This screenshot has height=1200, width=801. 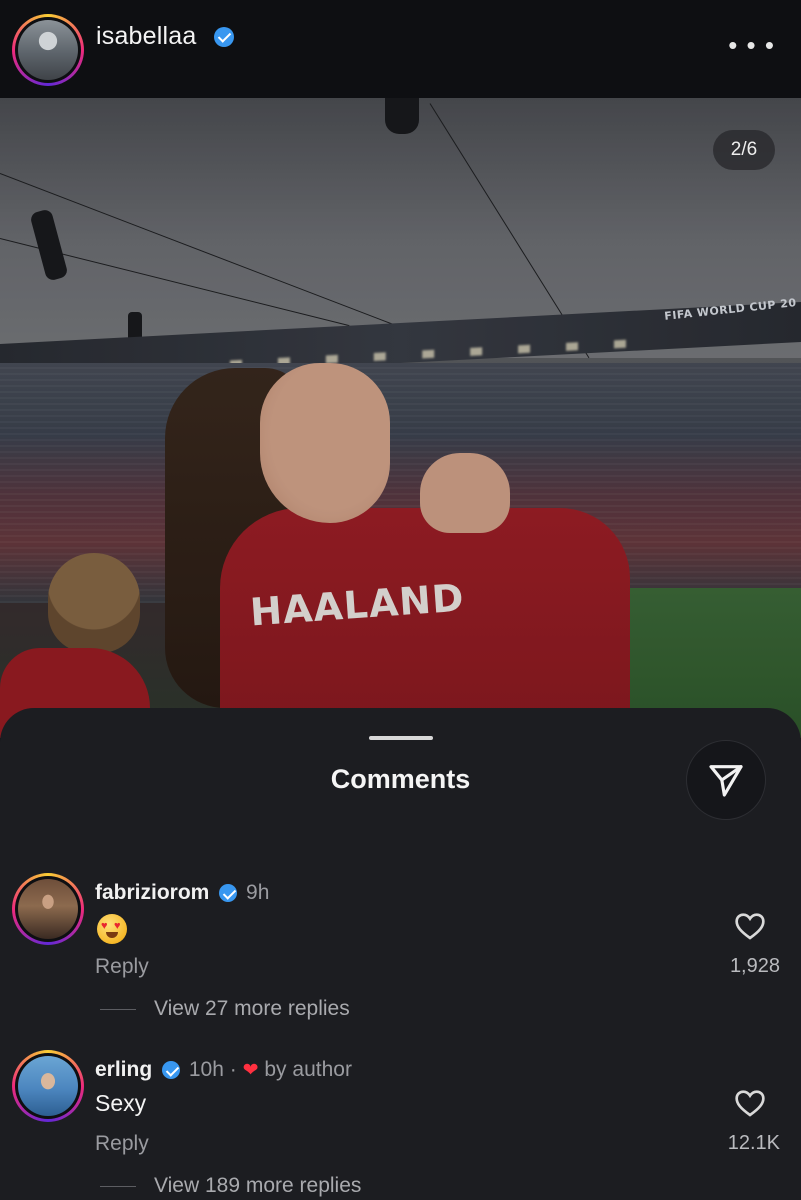 What do you see at coordinates (146, 36) in the screenshot?
I see `poster-username: isabellaa` at bounding box center [146, 36].